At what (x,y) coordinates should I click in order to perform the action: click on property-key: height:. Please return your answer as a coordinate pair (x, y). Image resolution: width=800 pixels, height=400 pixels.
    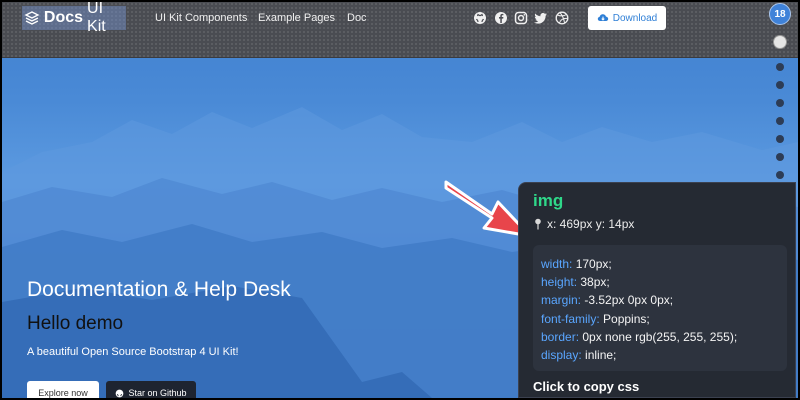
    Looking at the image, I should click on (559, 282).